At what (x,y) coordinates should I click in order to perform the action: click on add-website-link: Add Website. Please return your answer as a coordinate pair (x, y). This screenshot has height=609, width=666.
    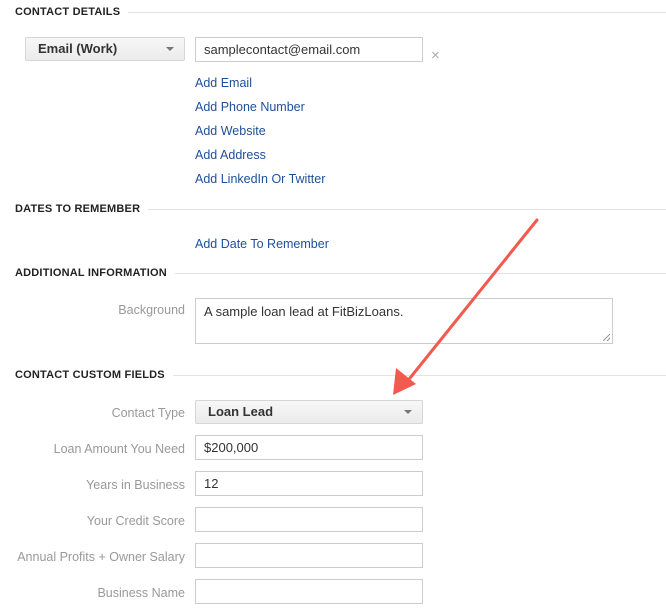
    Looking at the image, I should click on (230, 131).